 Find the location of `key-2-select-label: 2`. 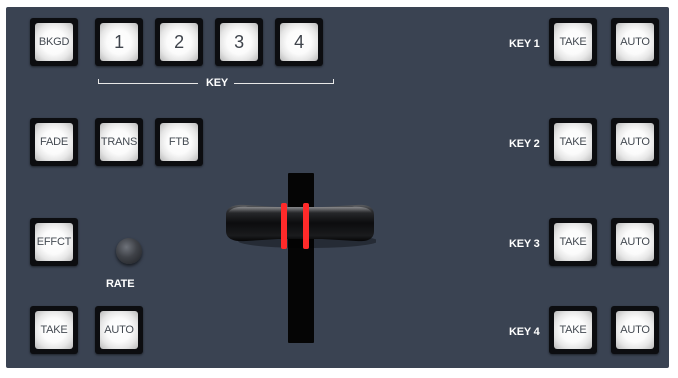

key-2-select-label: 2 is located at coordinates (179, 42).